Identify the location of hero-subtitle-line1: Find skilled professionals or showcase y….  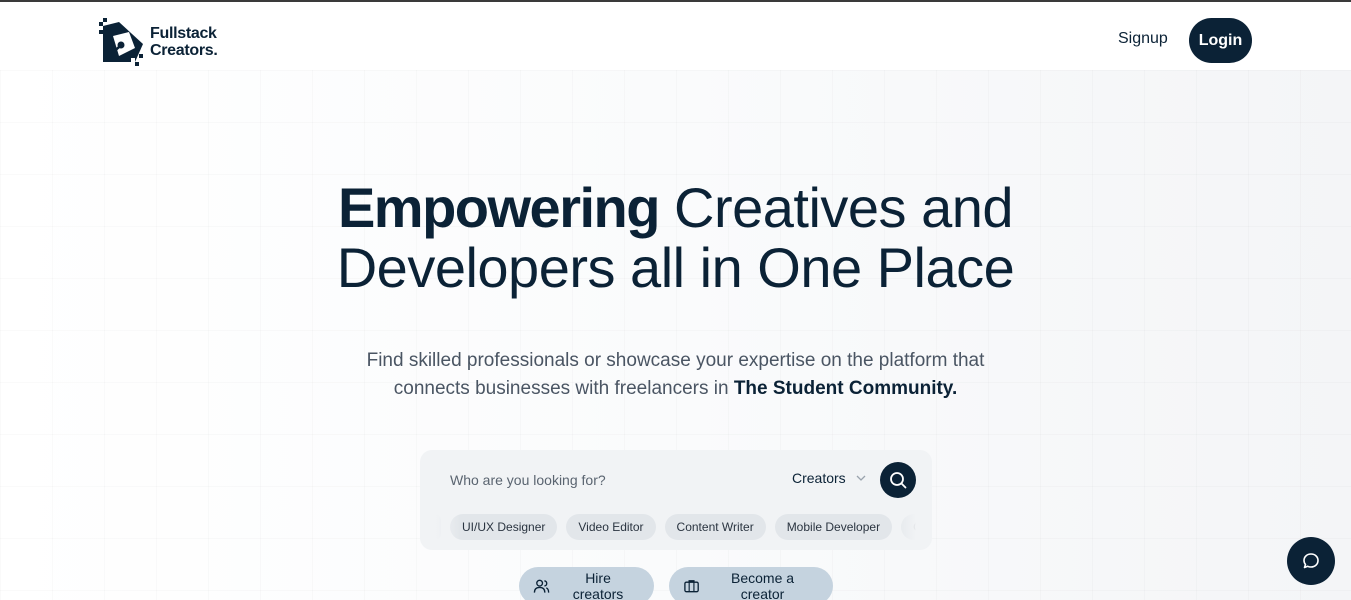
(675, 360).